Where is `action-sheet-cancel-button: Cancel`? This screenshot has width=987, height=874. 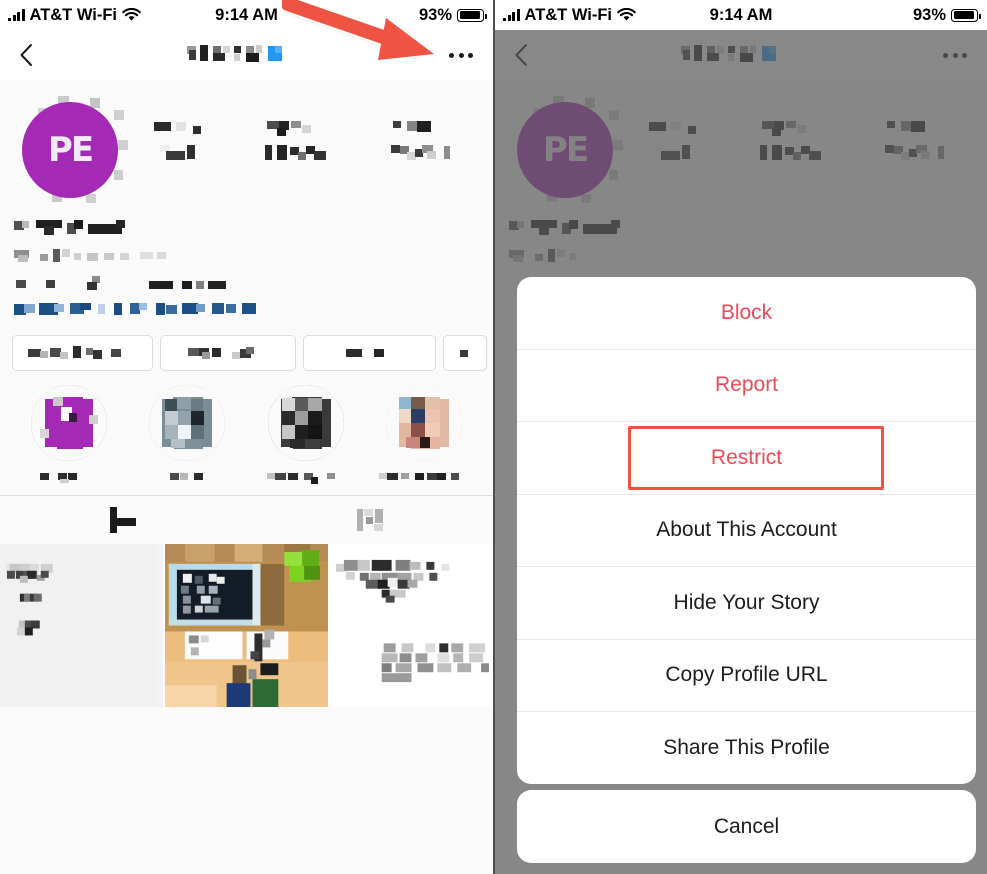
action-sheet-cancel-button: Cancel is located at coordinates (746, 826).